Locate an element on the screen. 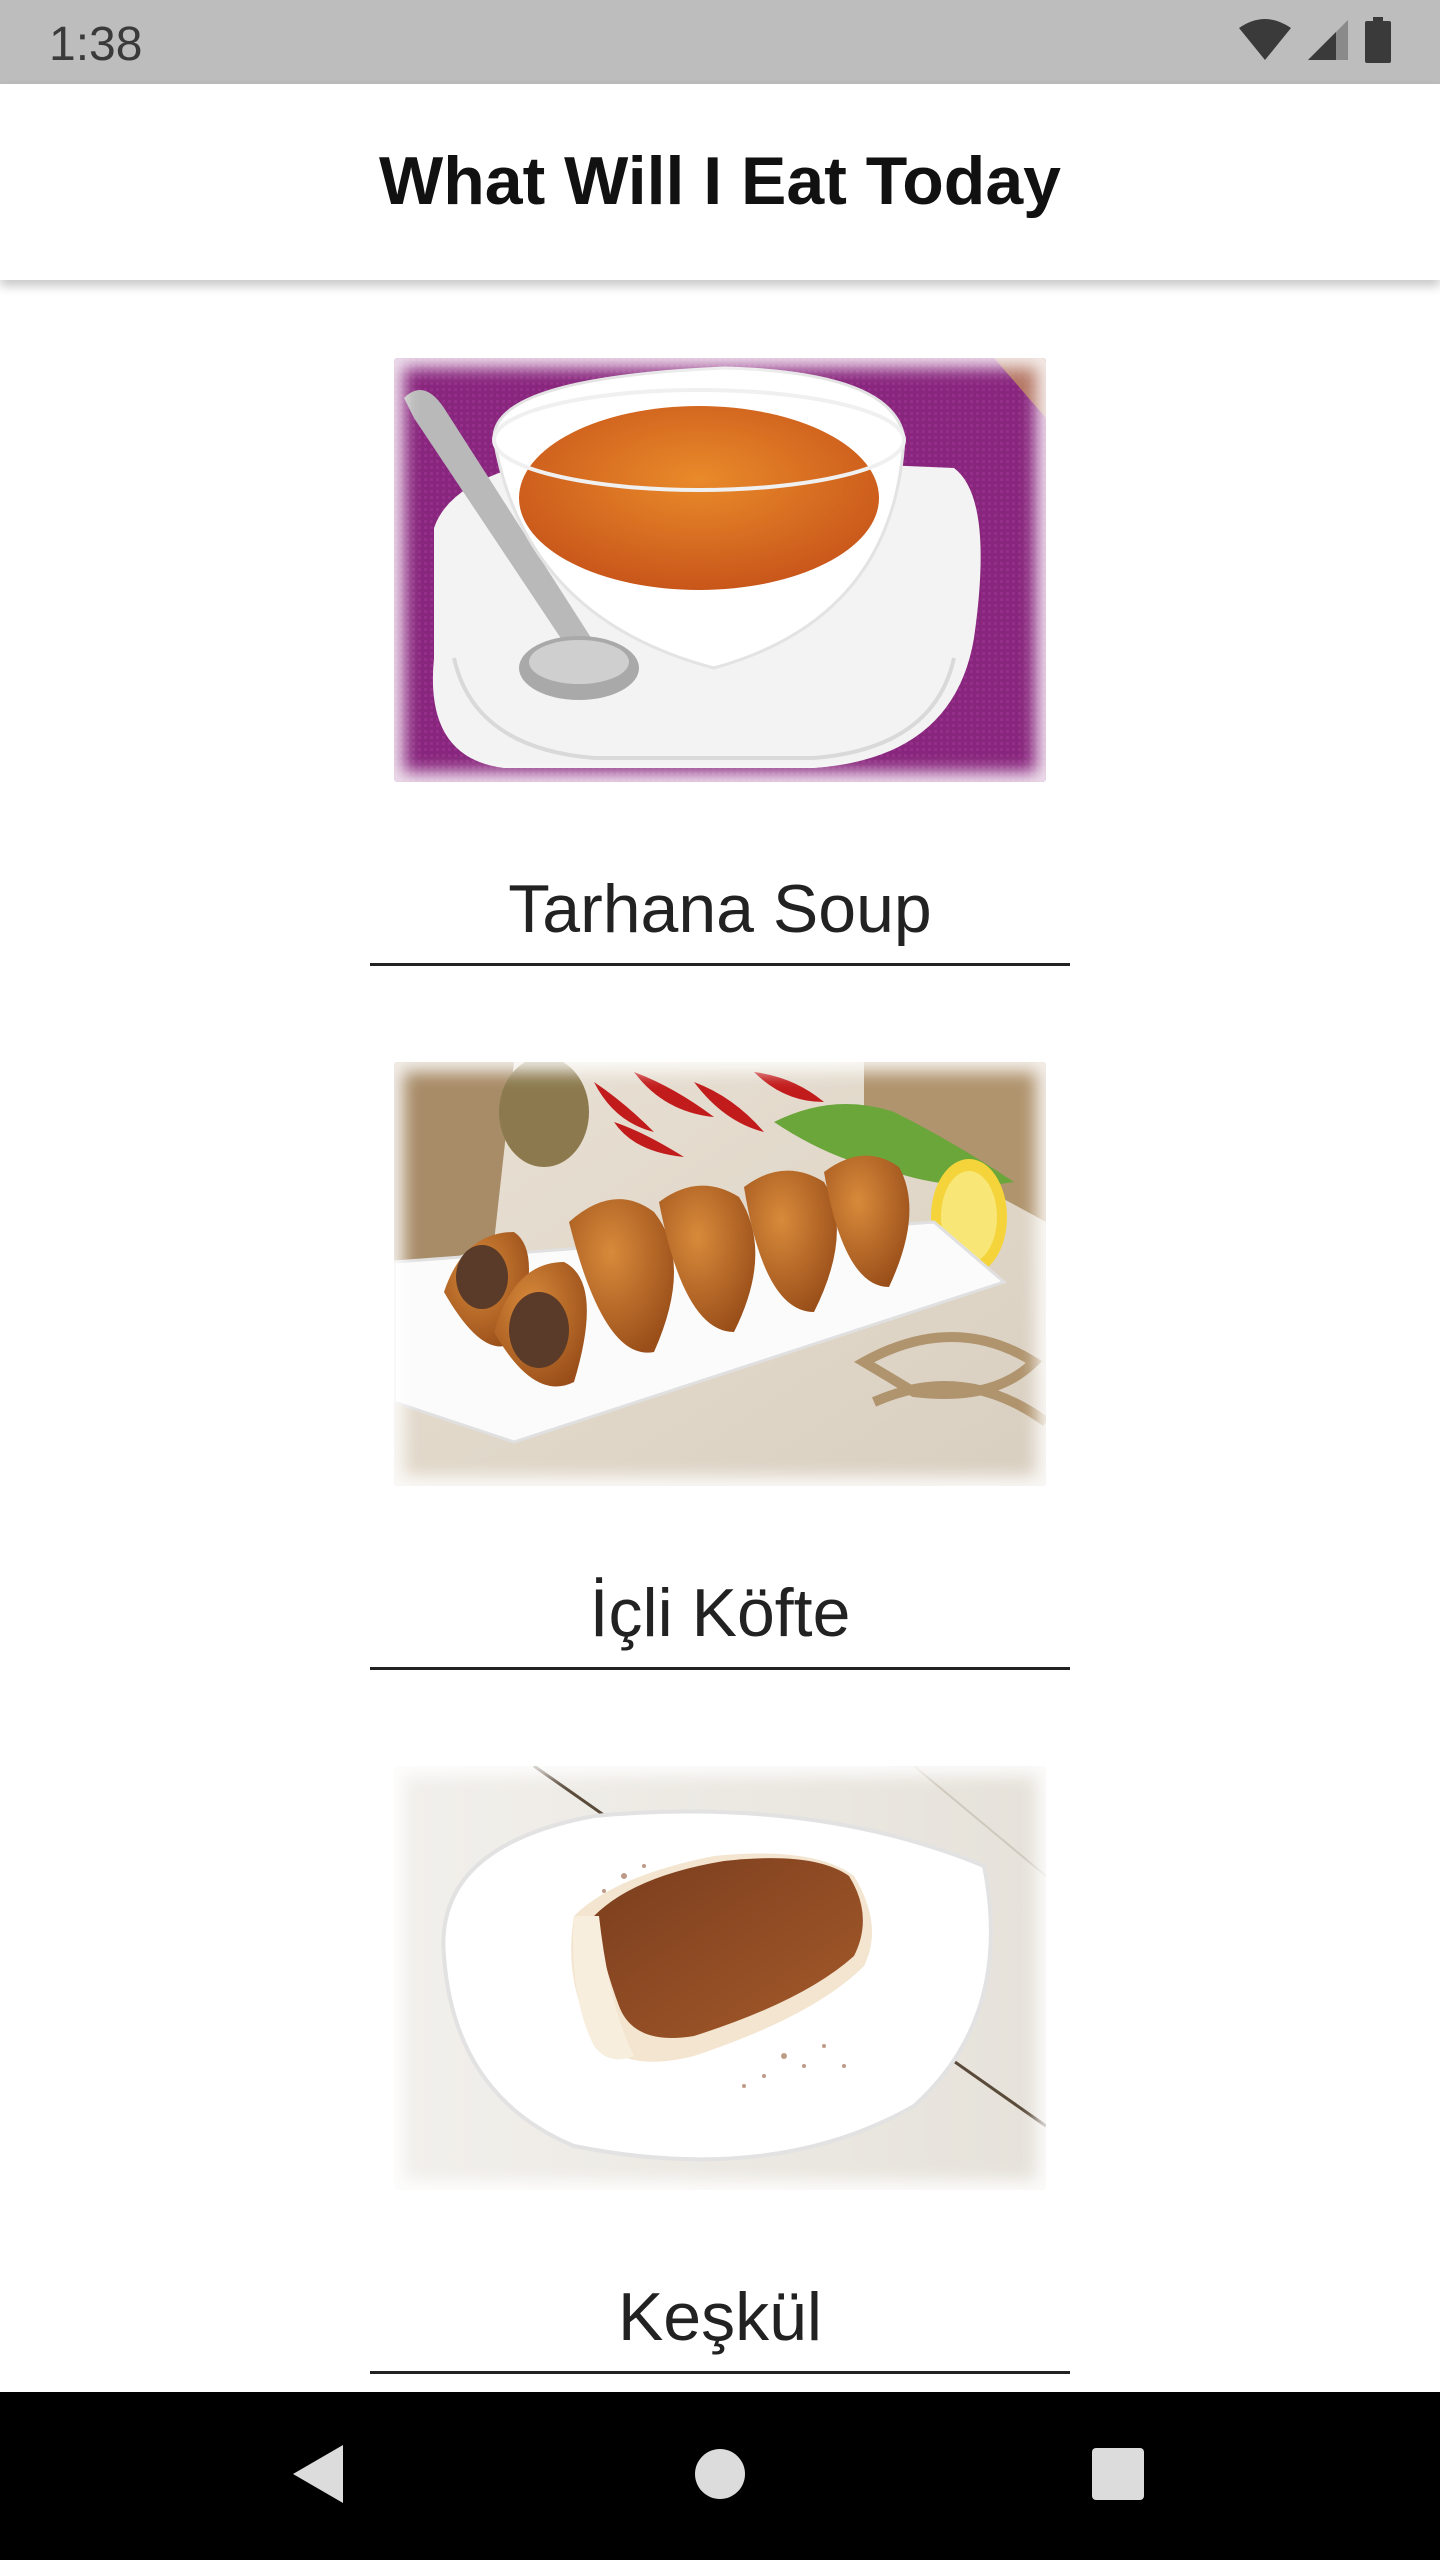  back-icon is located at coordinates (318, 2476).